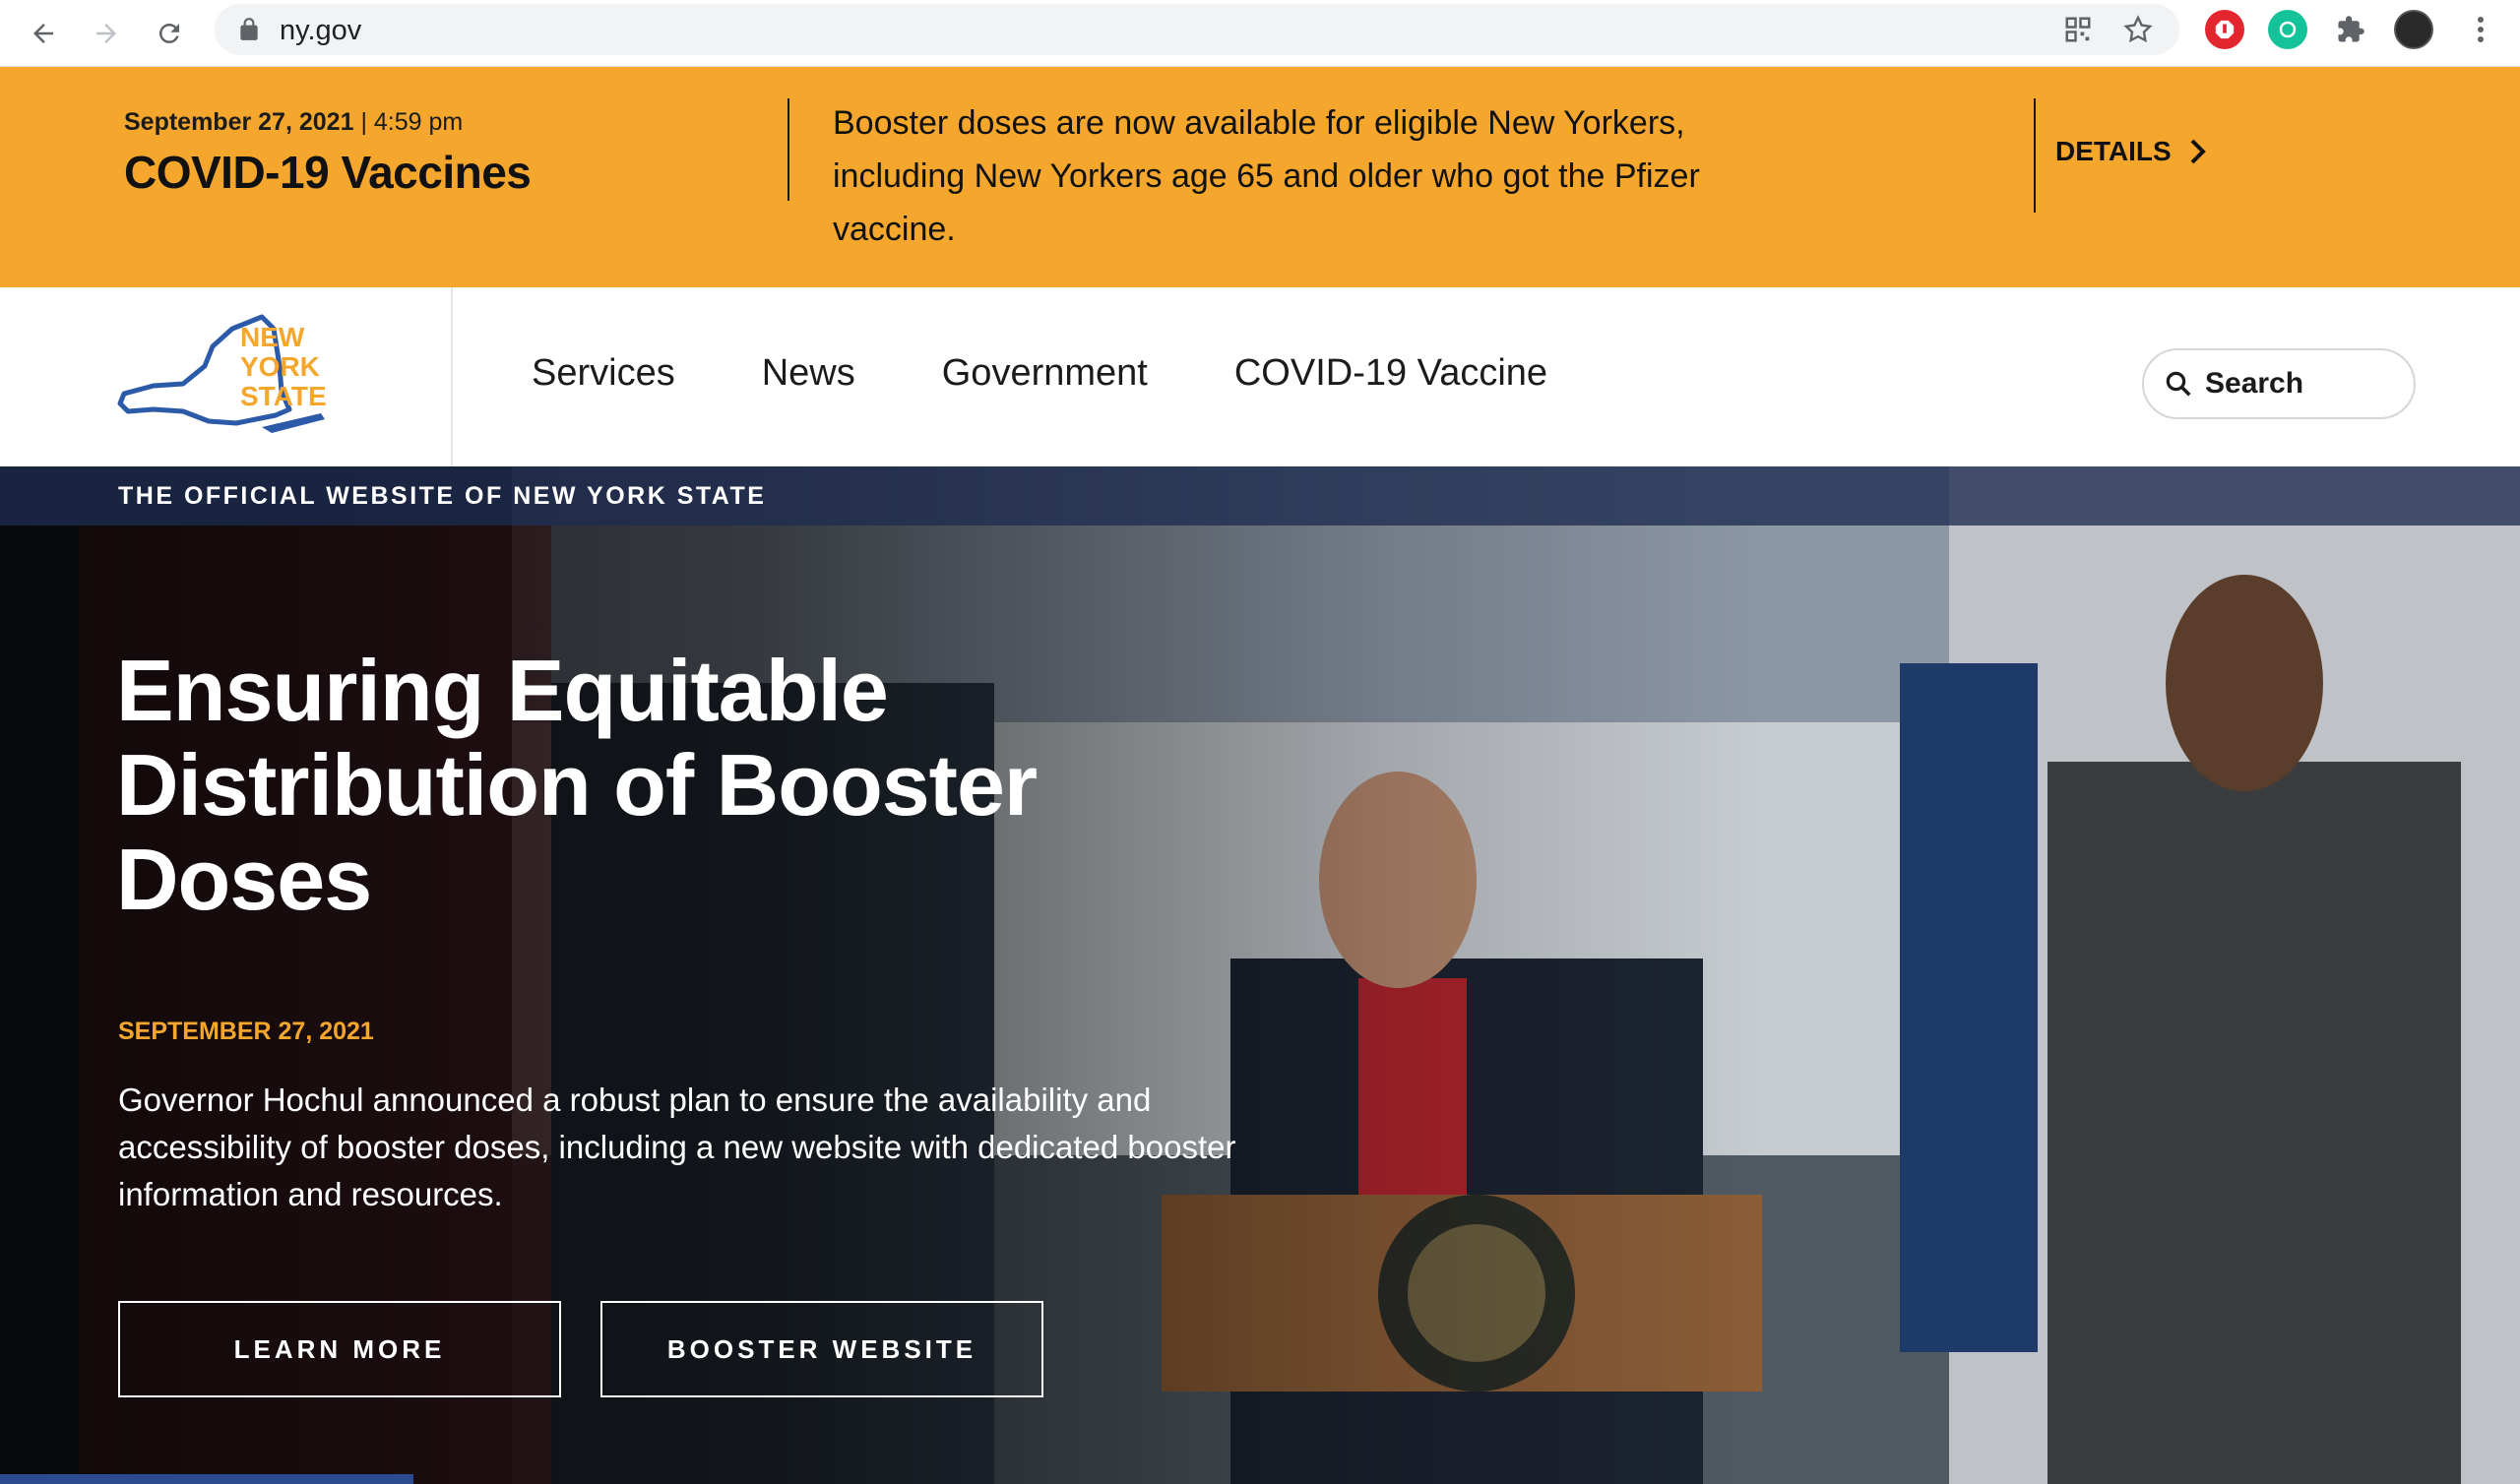  Describe the element at coordinates (1045, 374) in the screenshot. I see `nav-government: Government` at that location.